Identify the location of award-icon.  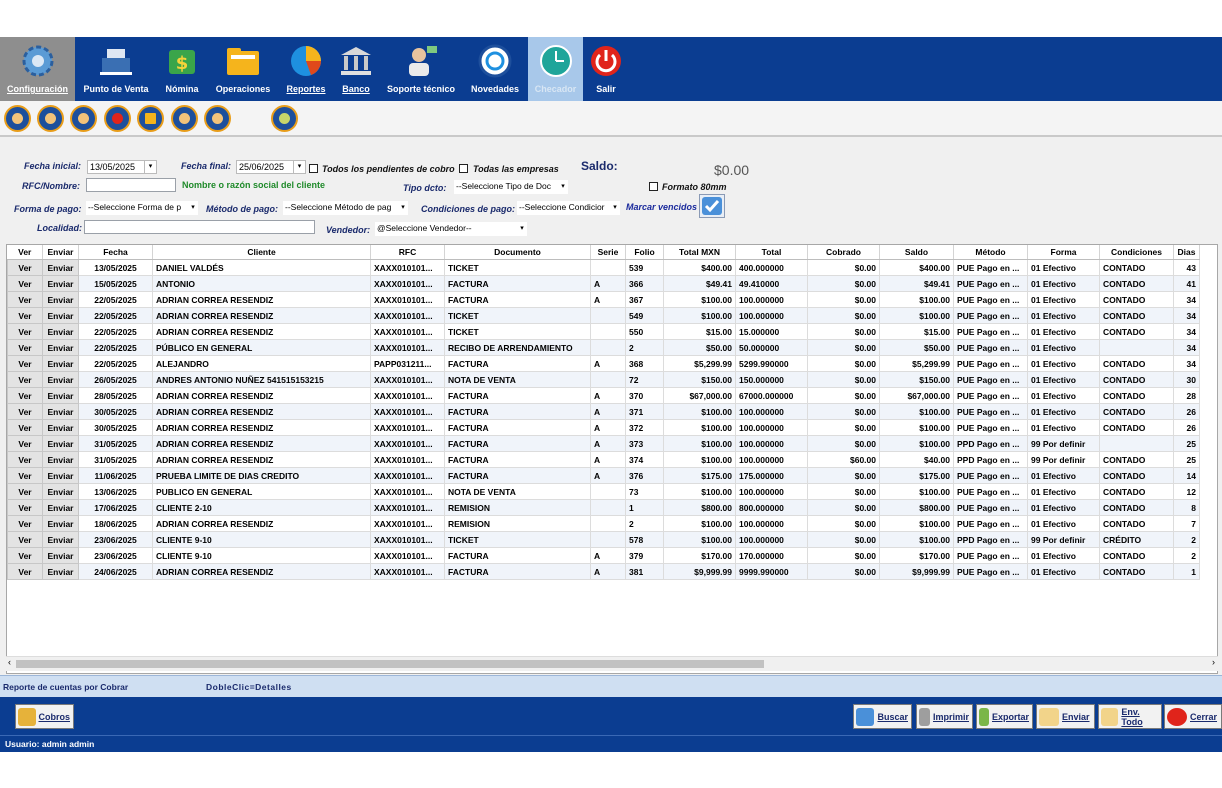
(284, 118).